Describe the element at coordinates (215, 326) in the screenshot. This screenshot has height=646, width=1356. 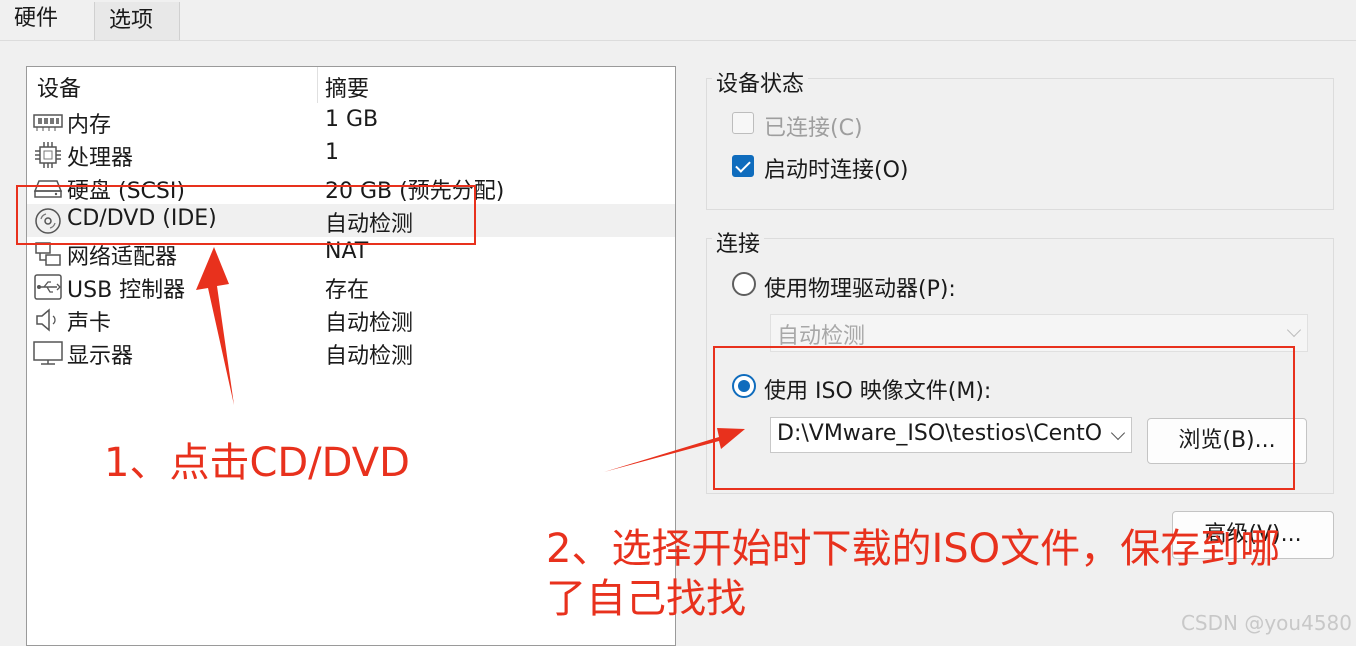
I see `arrow-up-annotation` at that location.